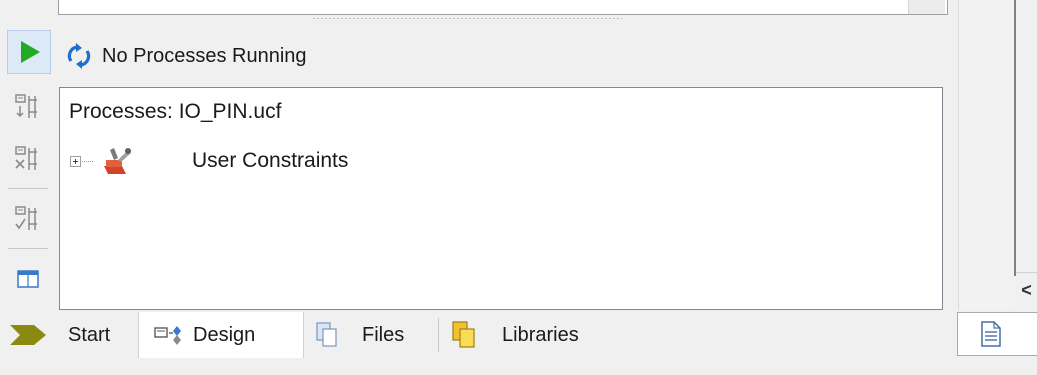  Describe the element at coordinates (175, 111) in the screenshot. I see `processes-title: Processes: IO_PIN.ucf` at that location.